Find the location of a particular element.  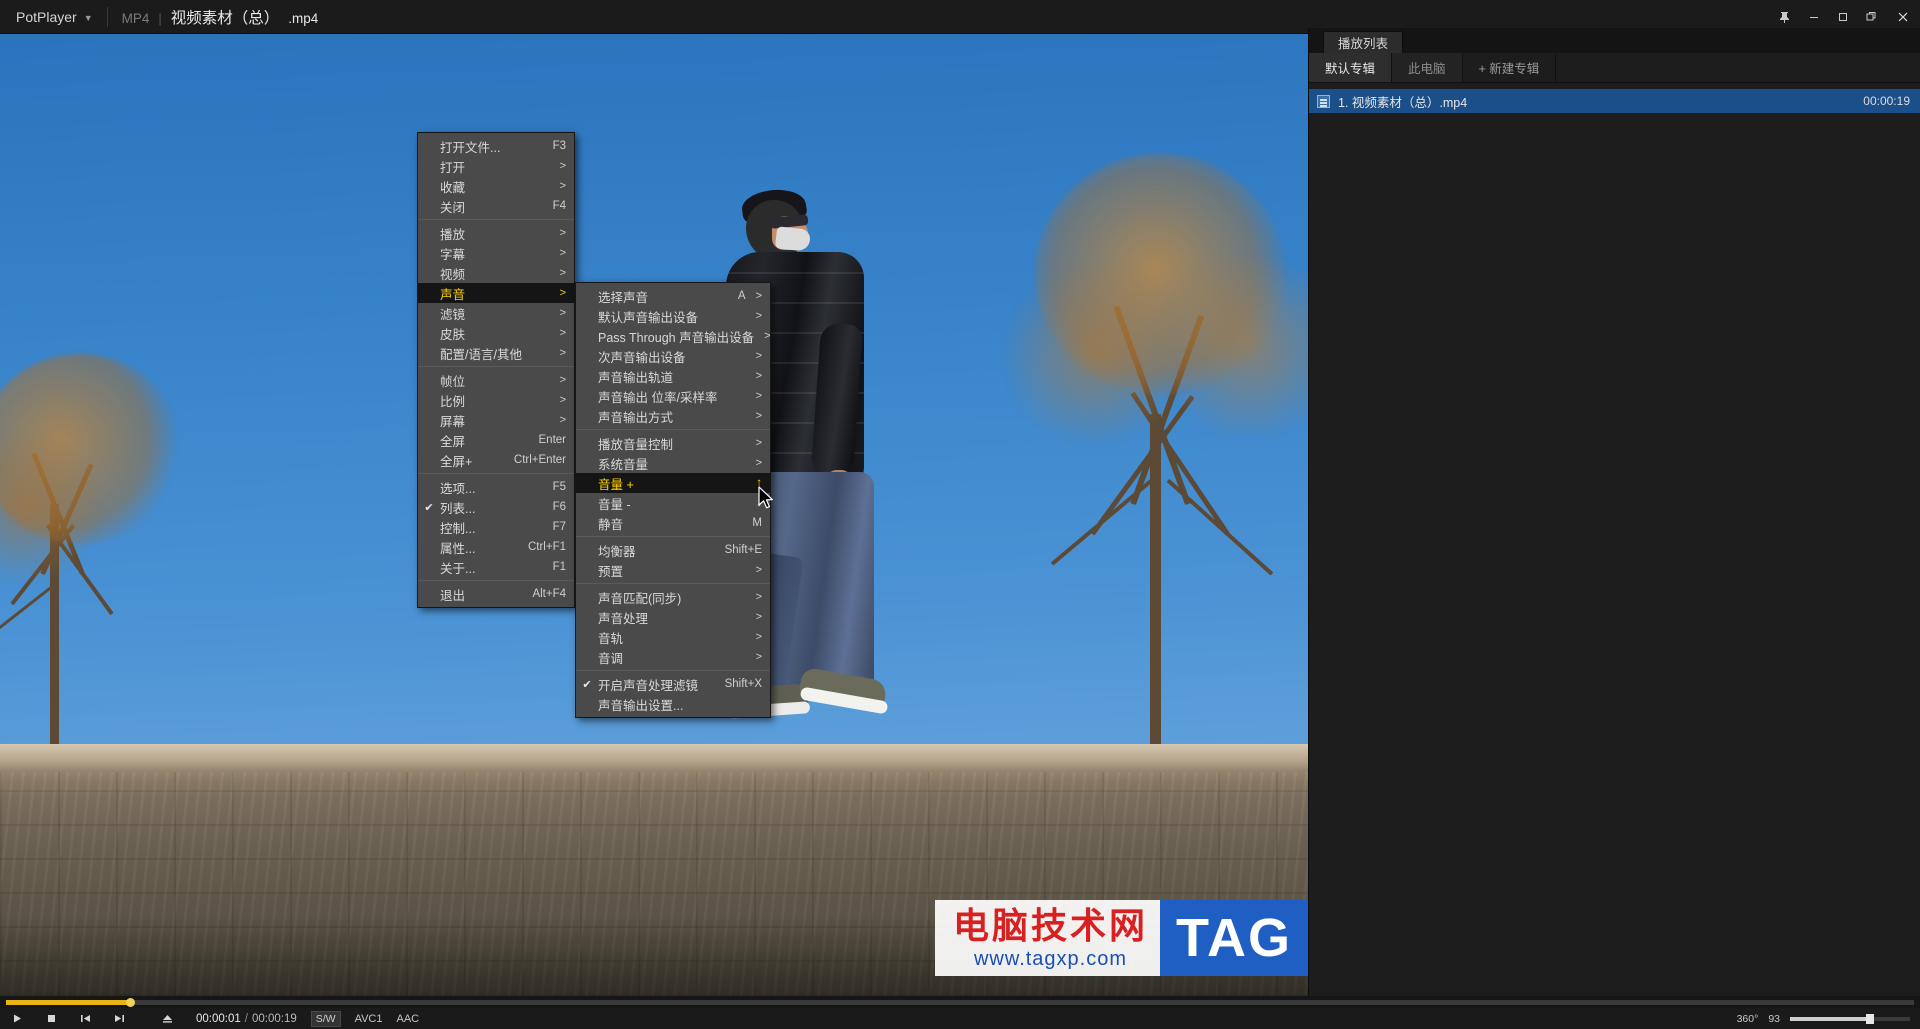

menu-item-item: 关闭 F4 is located at coordinates (496, 206).